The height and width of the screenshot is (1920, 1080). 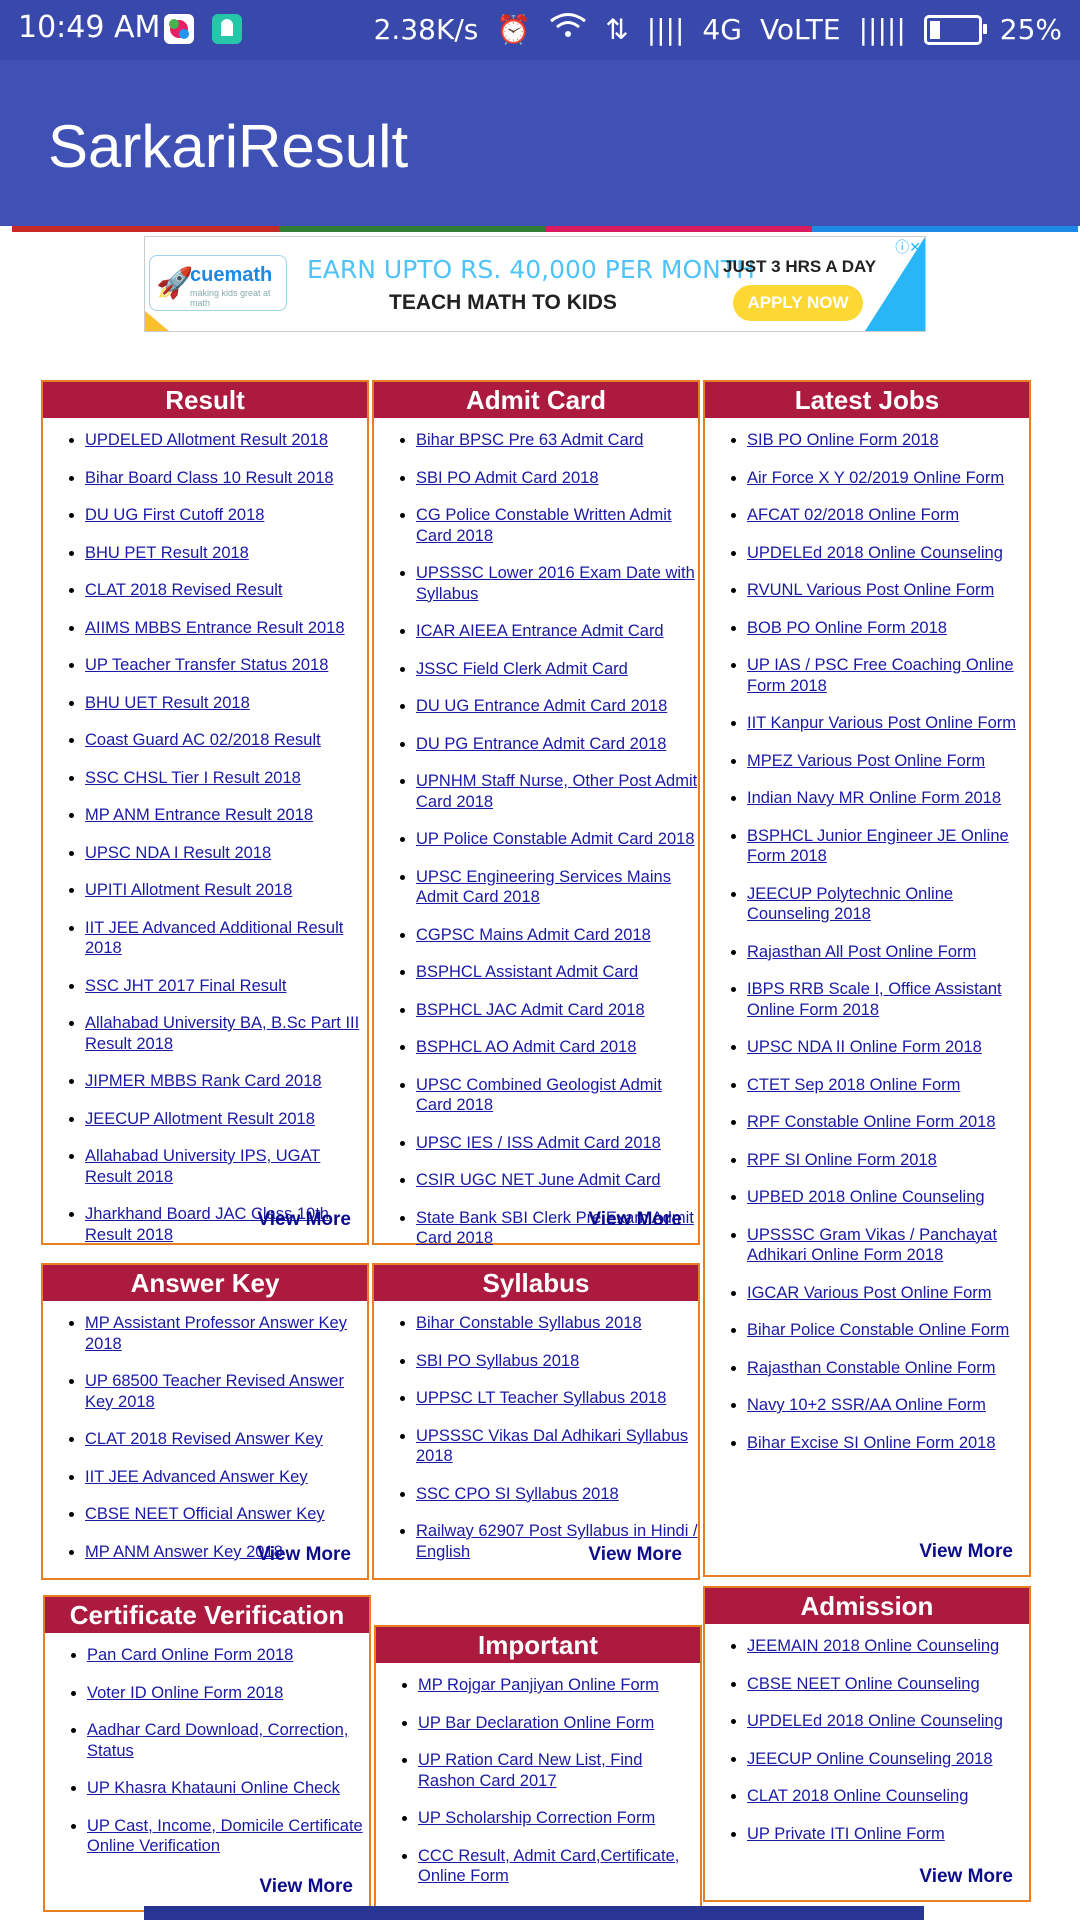 What do you see at coordinates (533, 935) in the screenshot?
I see `list-item-link: CGPSC Mains Admit Card 2018` at bounding box center [533, 935].